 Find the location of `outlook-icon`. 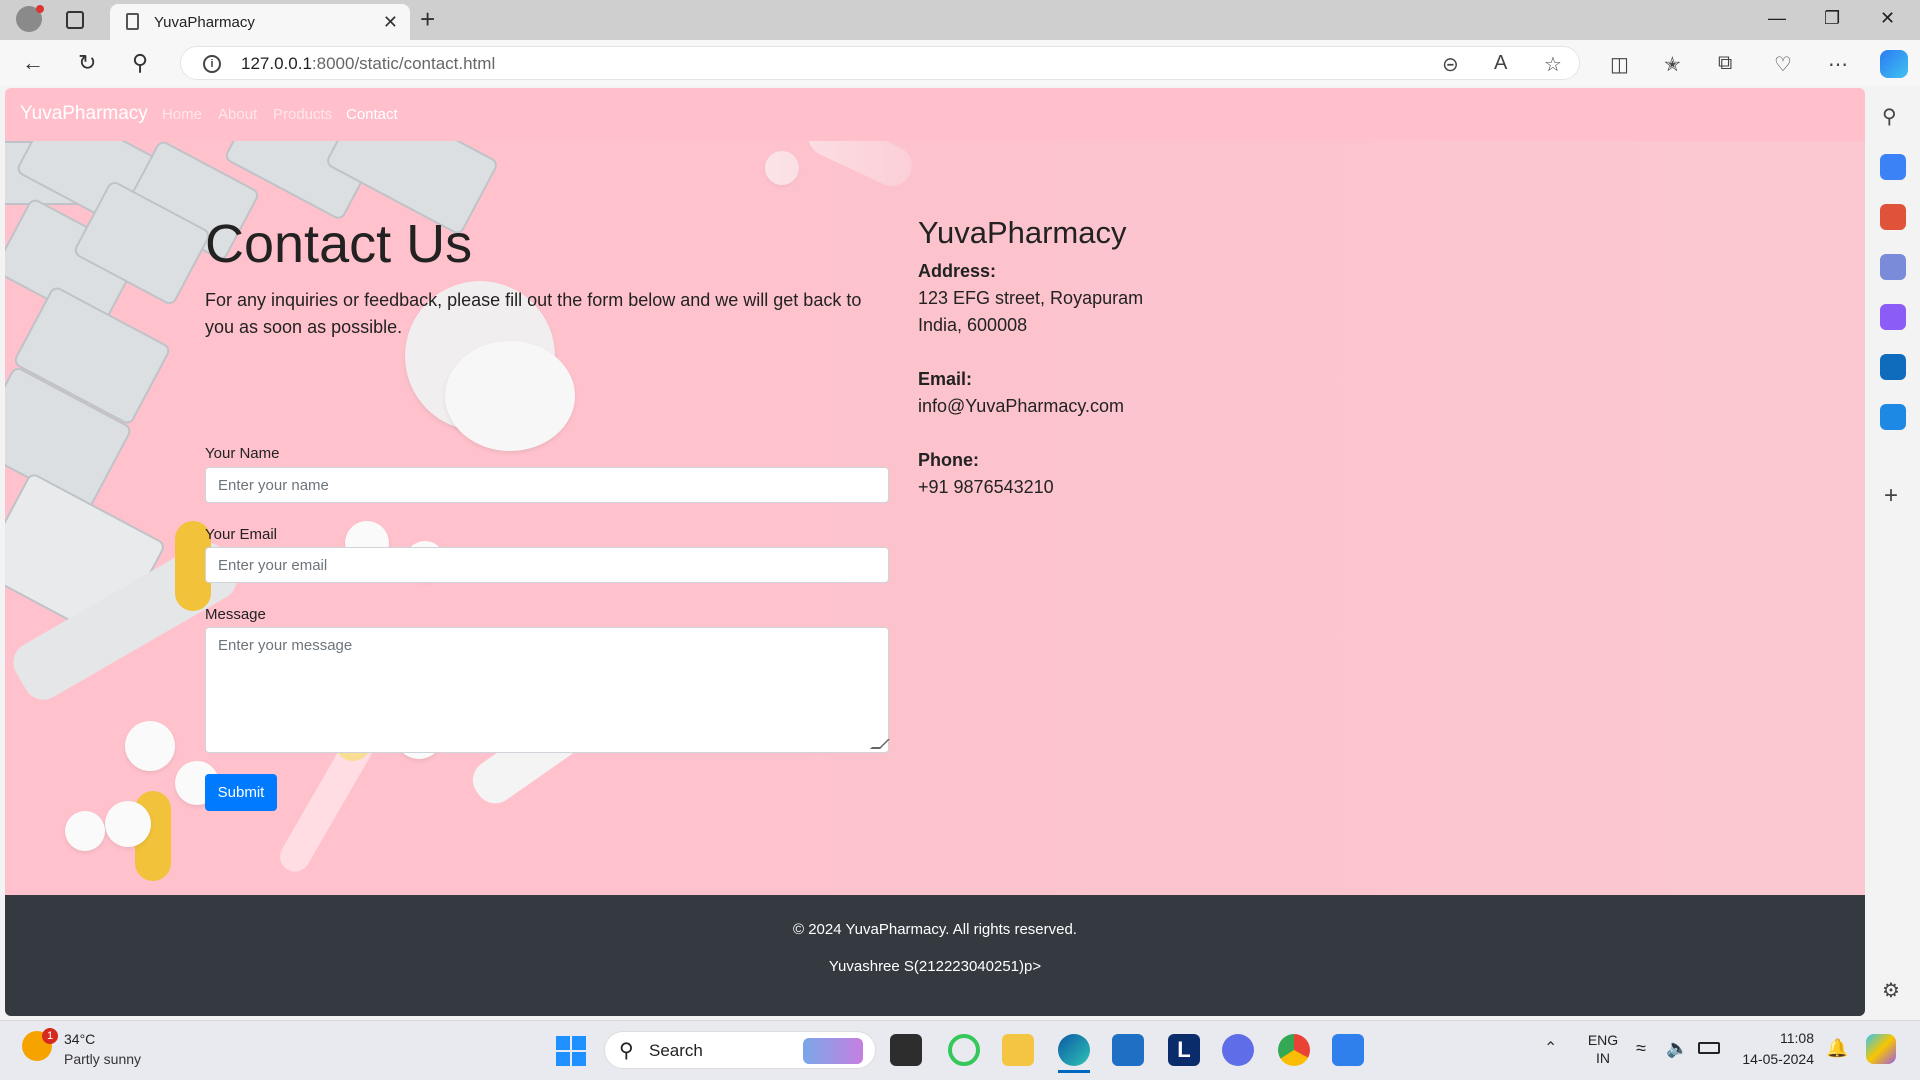

outlook-icon is located at coordinates (1893, 367).